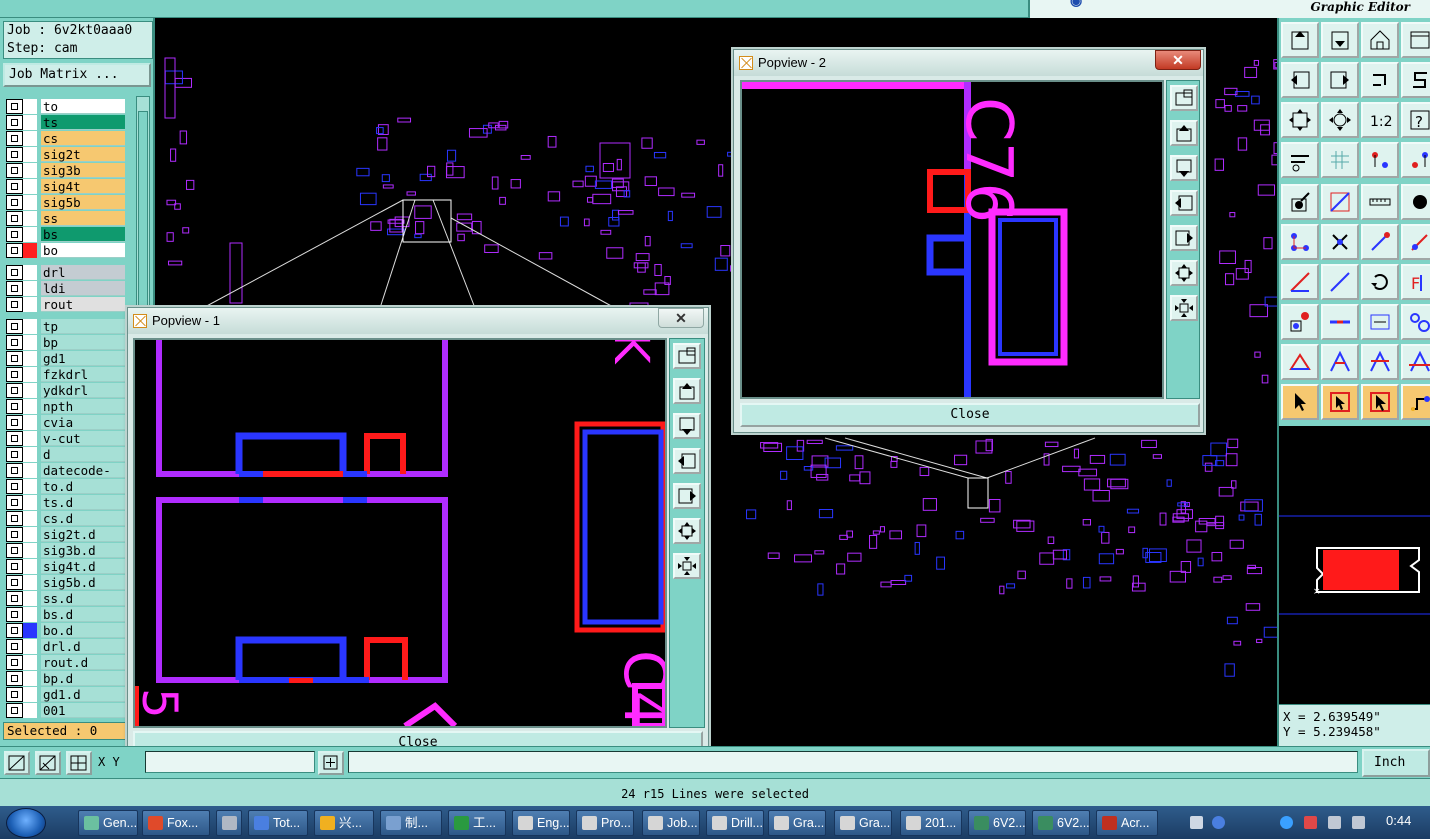  Describe the element at coordinates (1415, 120) in the screenshot. I see `tool-help-button: ?` at that location.